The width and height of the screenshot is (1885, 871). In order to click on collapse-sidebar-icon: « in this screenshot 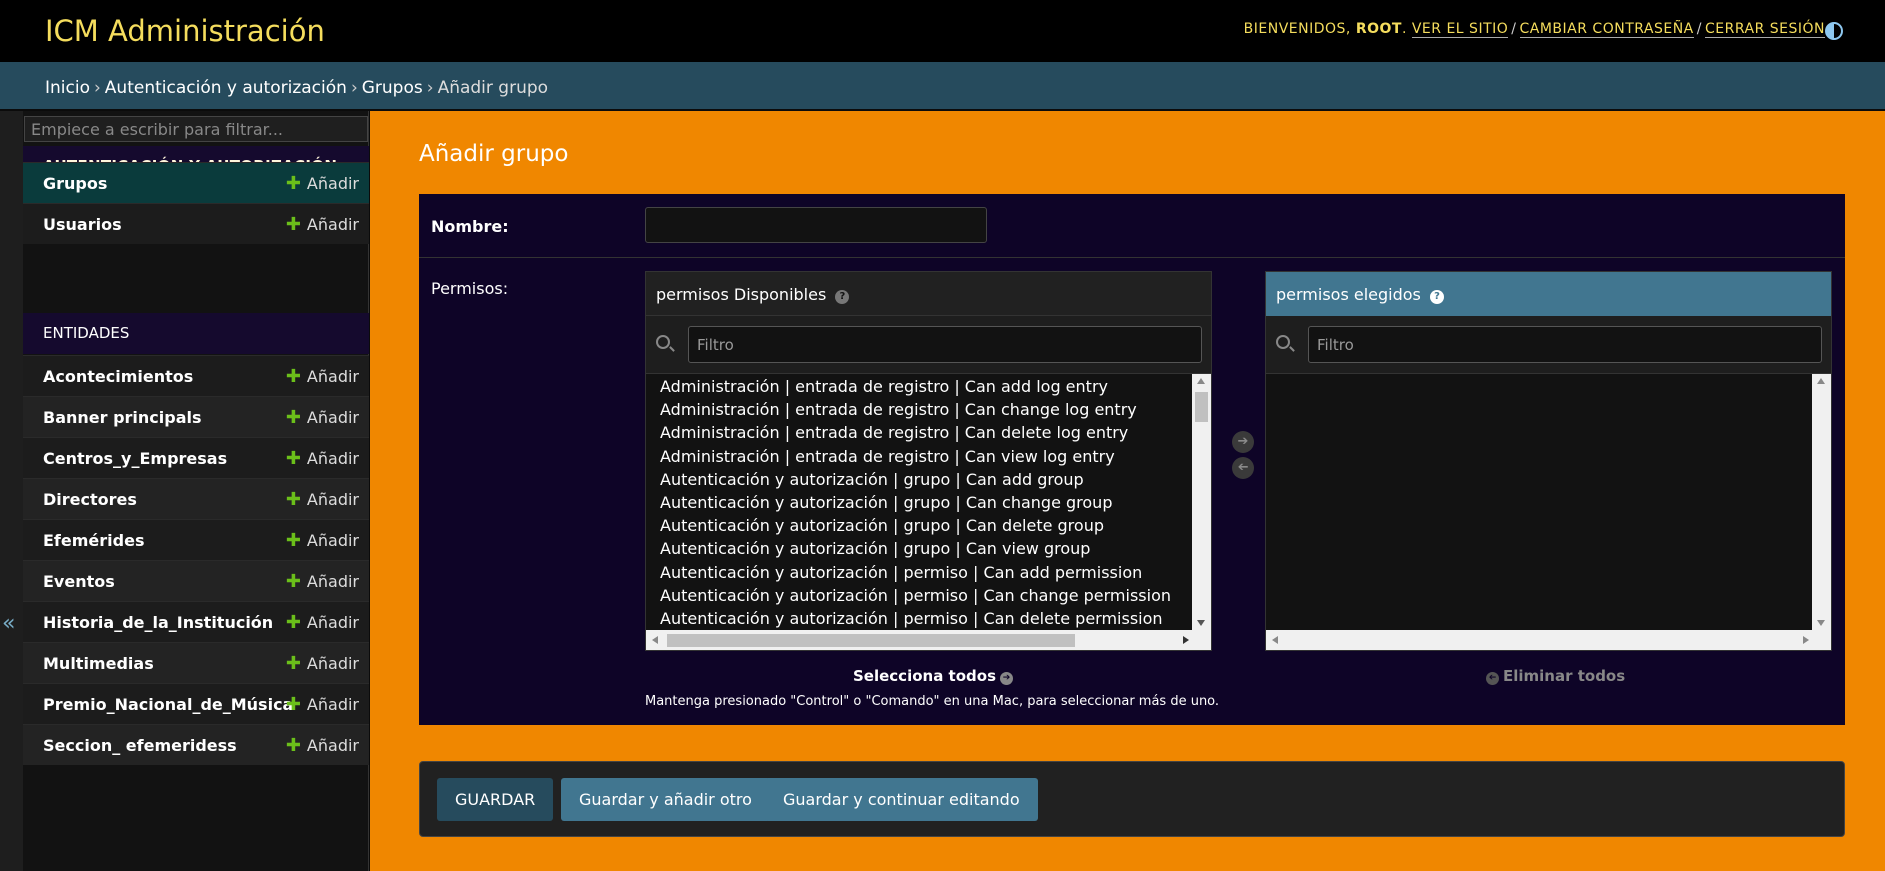, I will do `click(8, 623)`.